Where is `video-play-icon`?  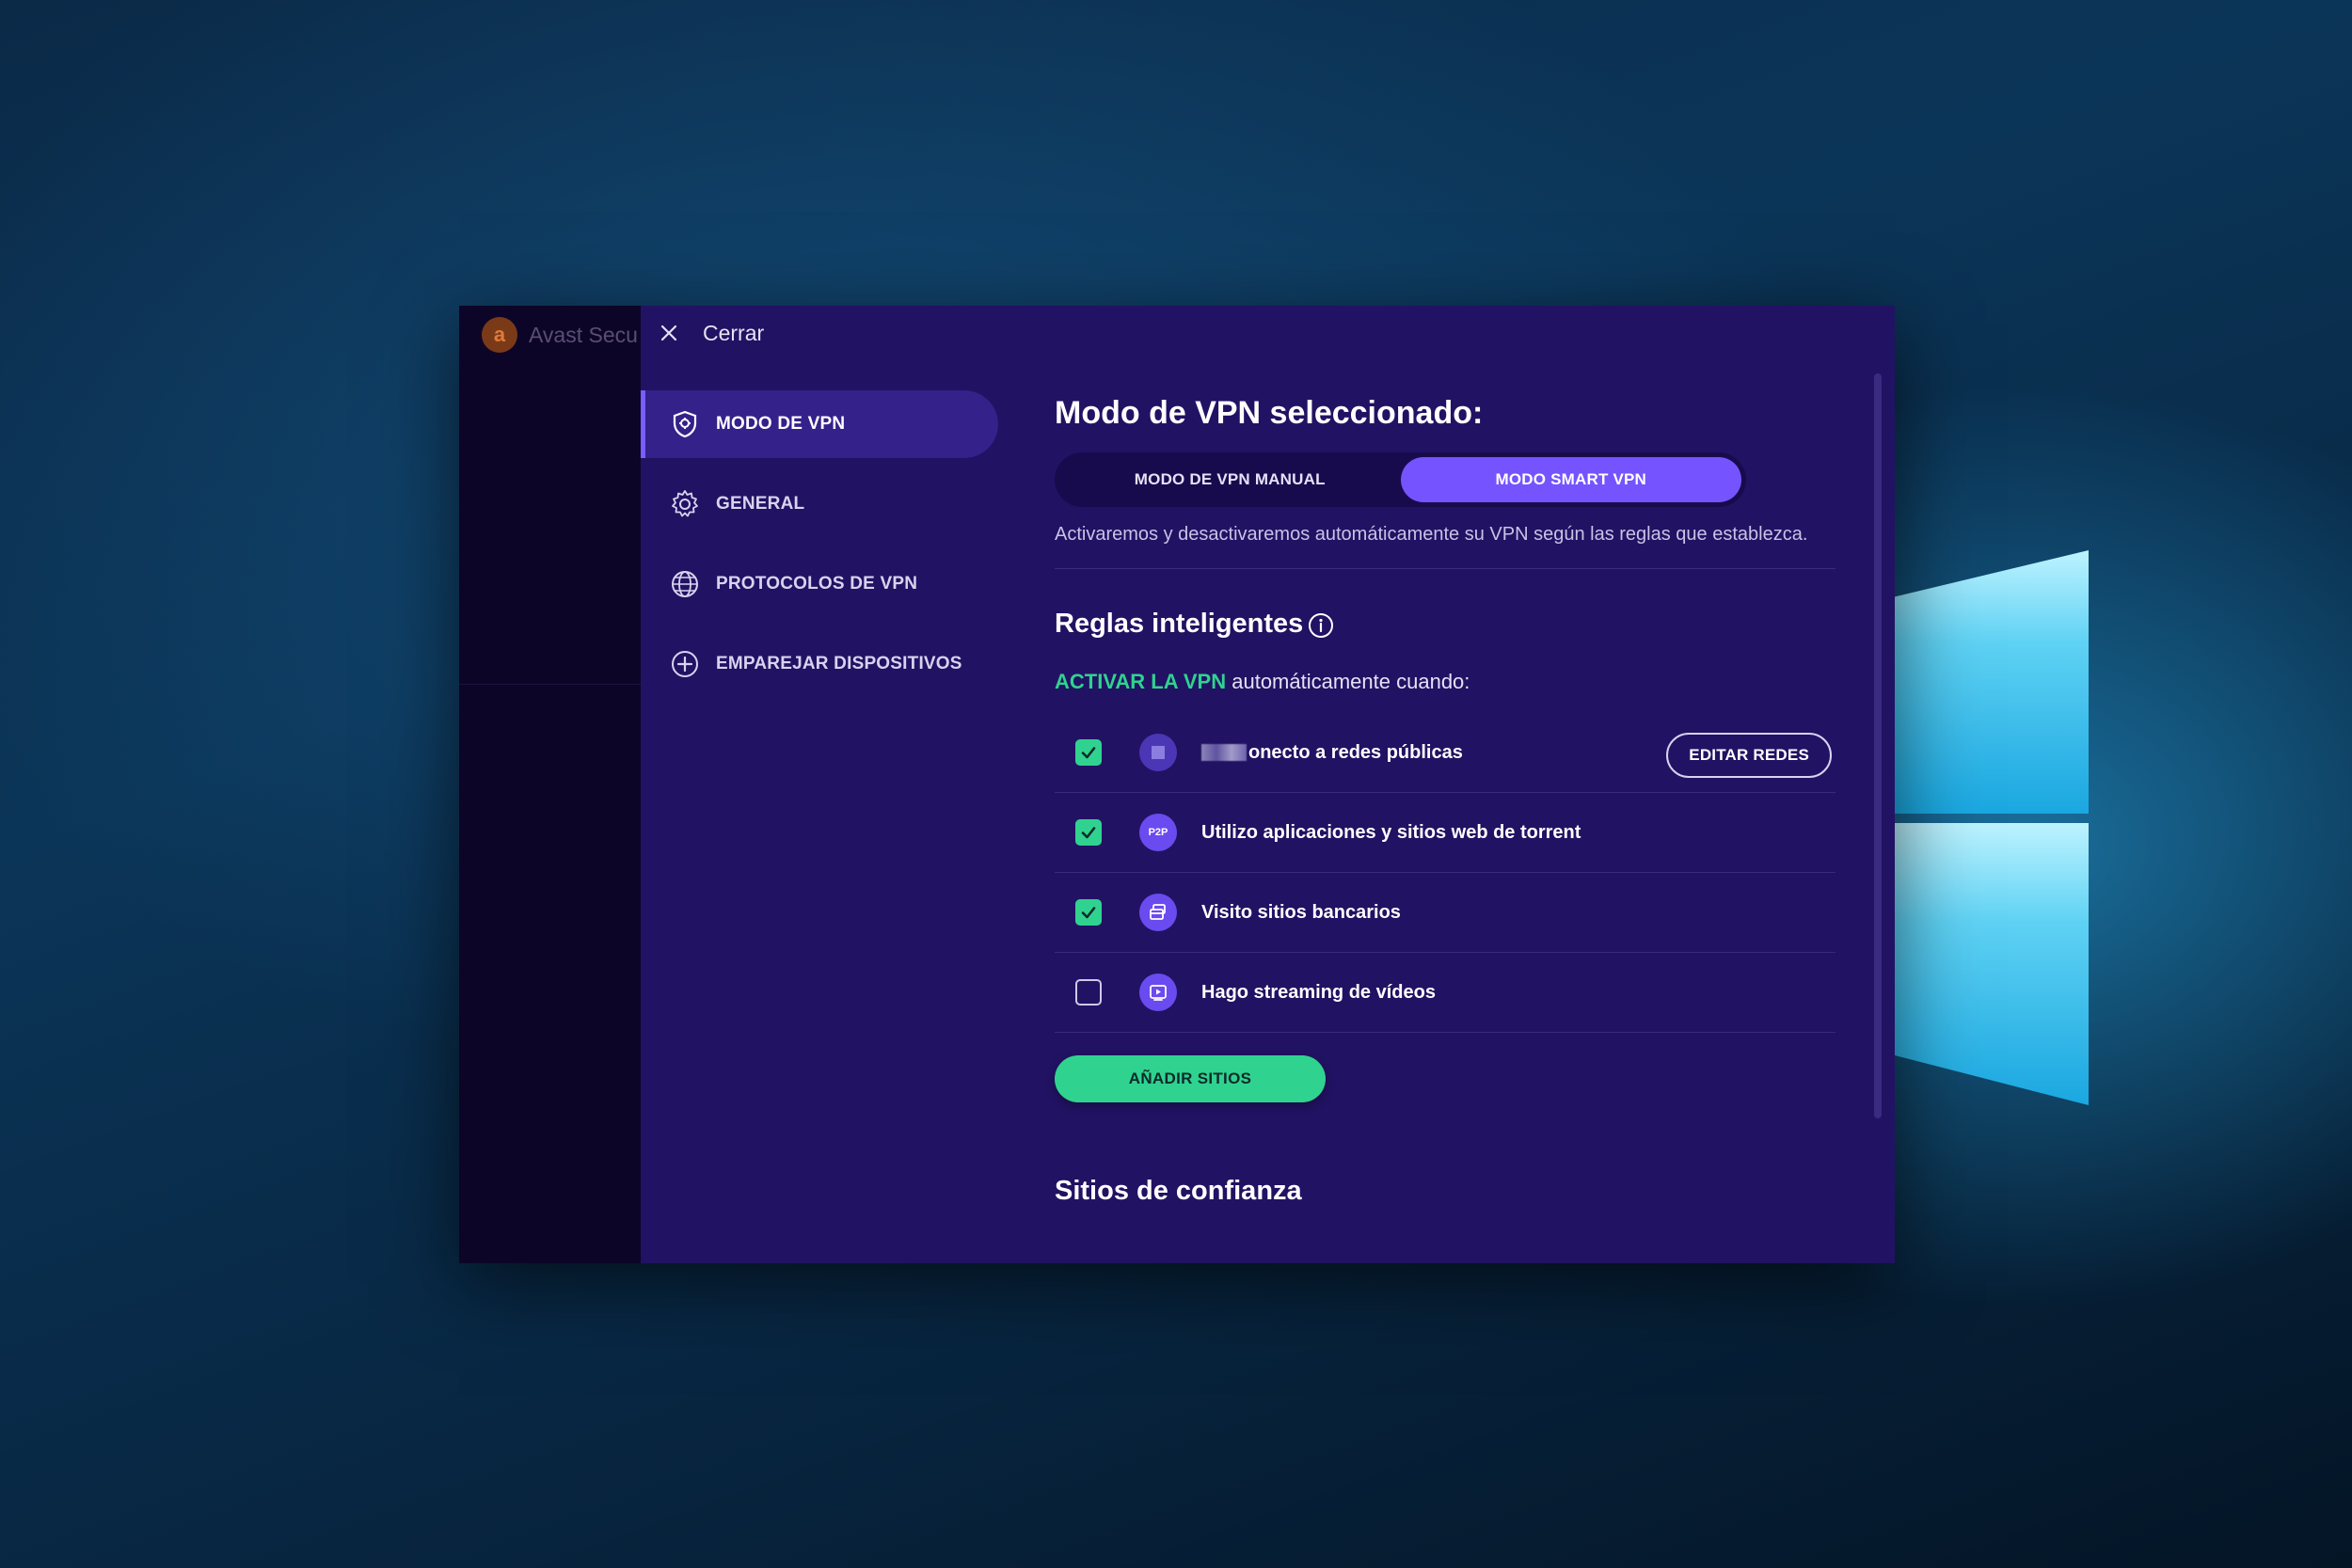
video-play-icon is located at coordinates (1158, 993).